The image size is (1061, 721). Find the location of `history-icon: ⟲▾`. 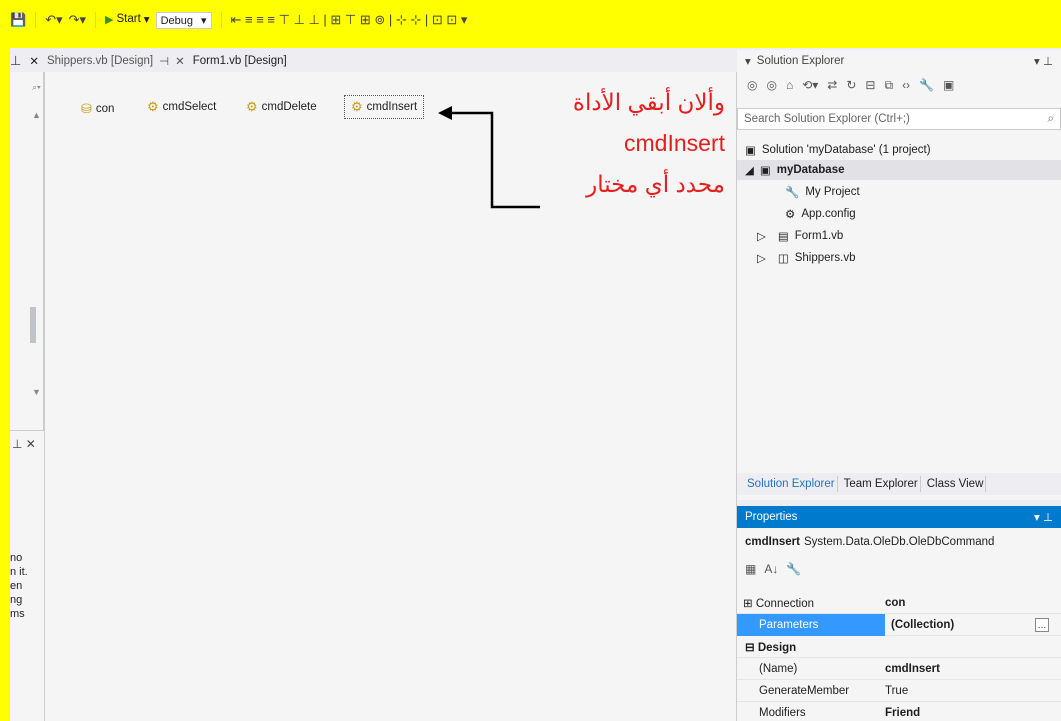

history-icon: ⟲▾ is located at coordinates (810, 85).